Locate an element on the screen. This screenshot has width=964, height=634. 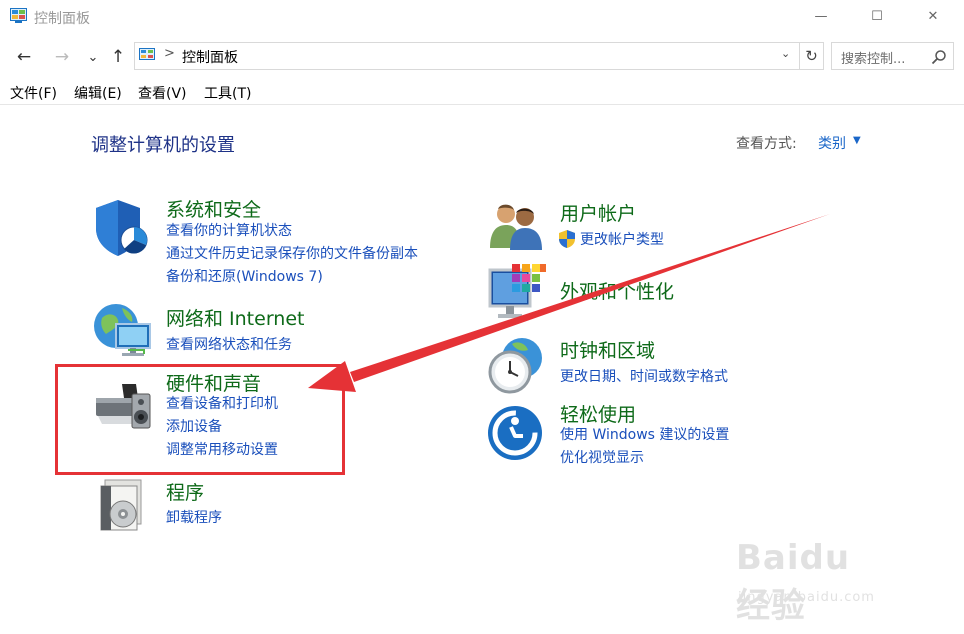
watermark-logo-text: Baidu经验 is located at coordinates (793, 582).